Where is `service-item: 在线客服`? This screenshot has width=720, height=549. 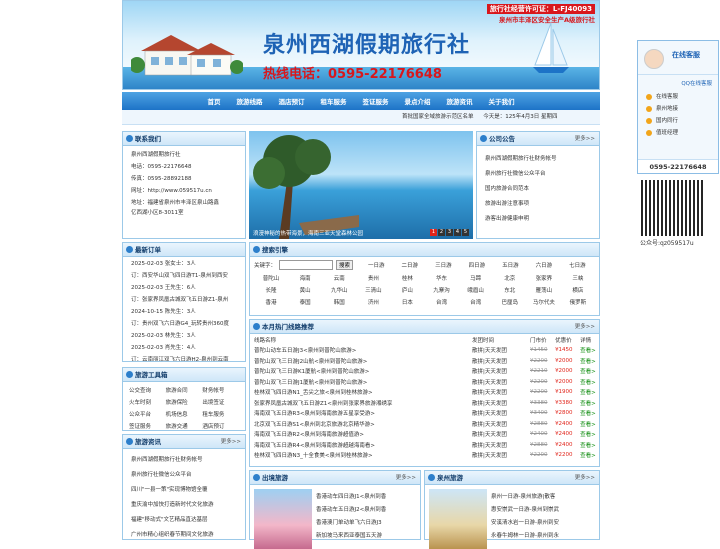
service-item: 在线客服 is located at coordinates (678, 97).